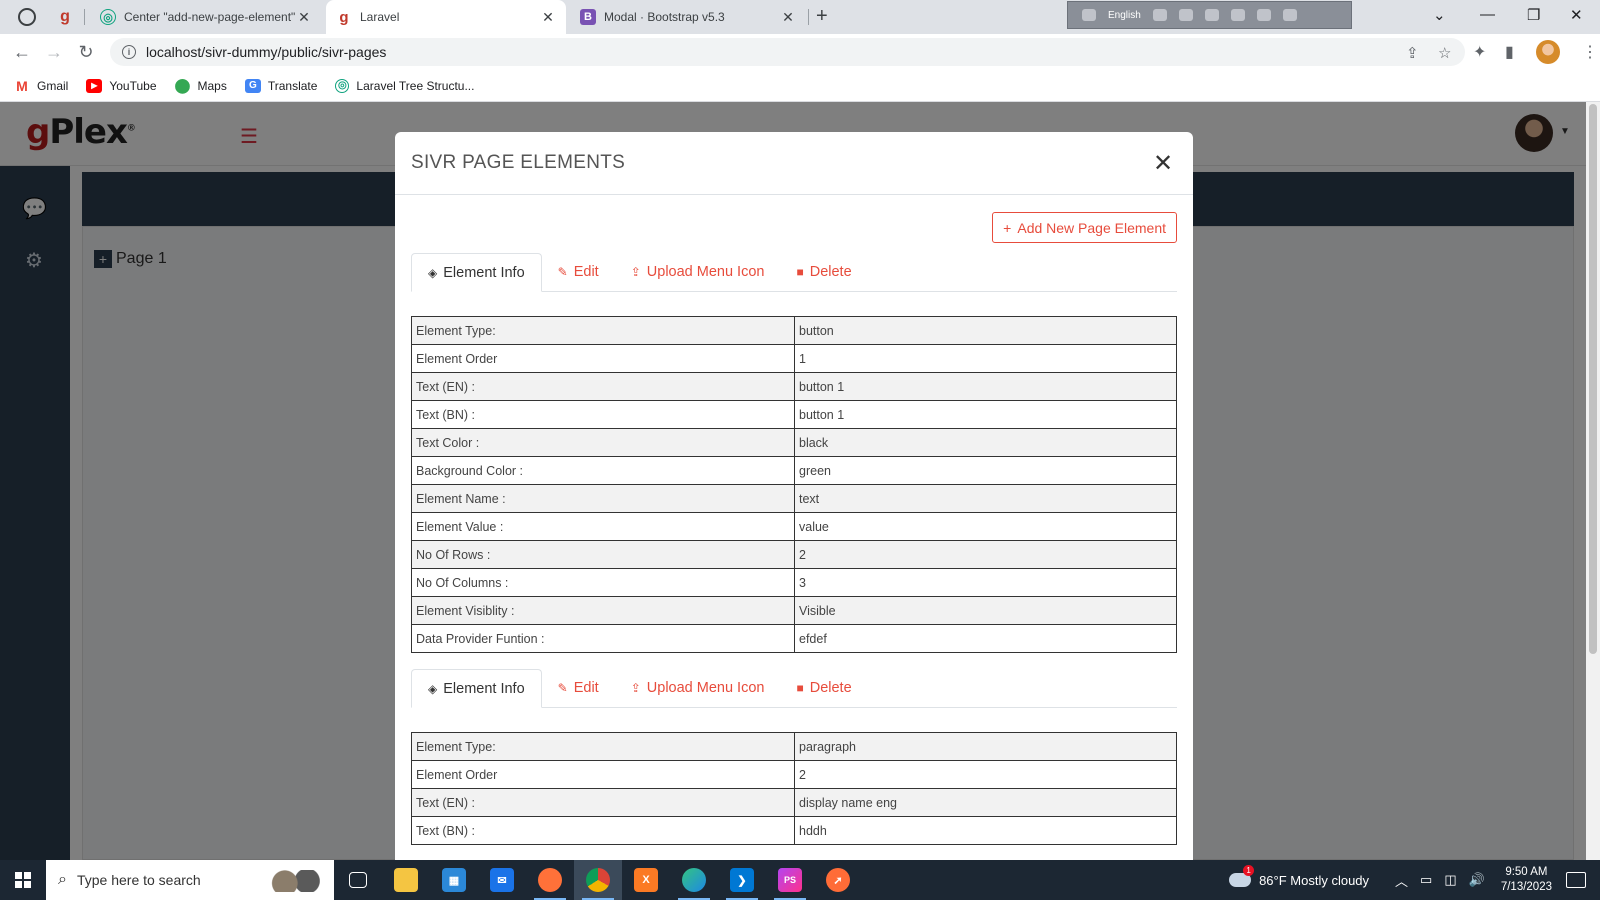 This screenshot has width=1600, height=900. I want to click on clock-date: 7/13/2023, so click(1526, 887).